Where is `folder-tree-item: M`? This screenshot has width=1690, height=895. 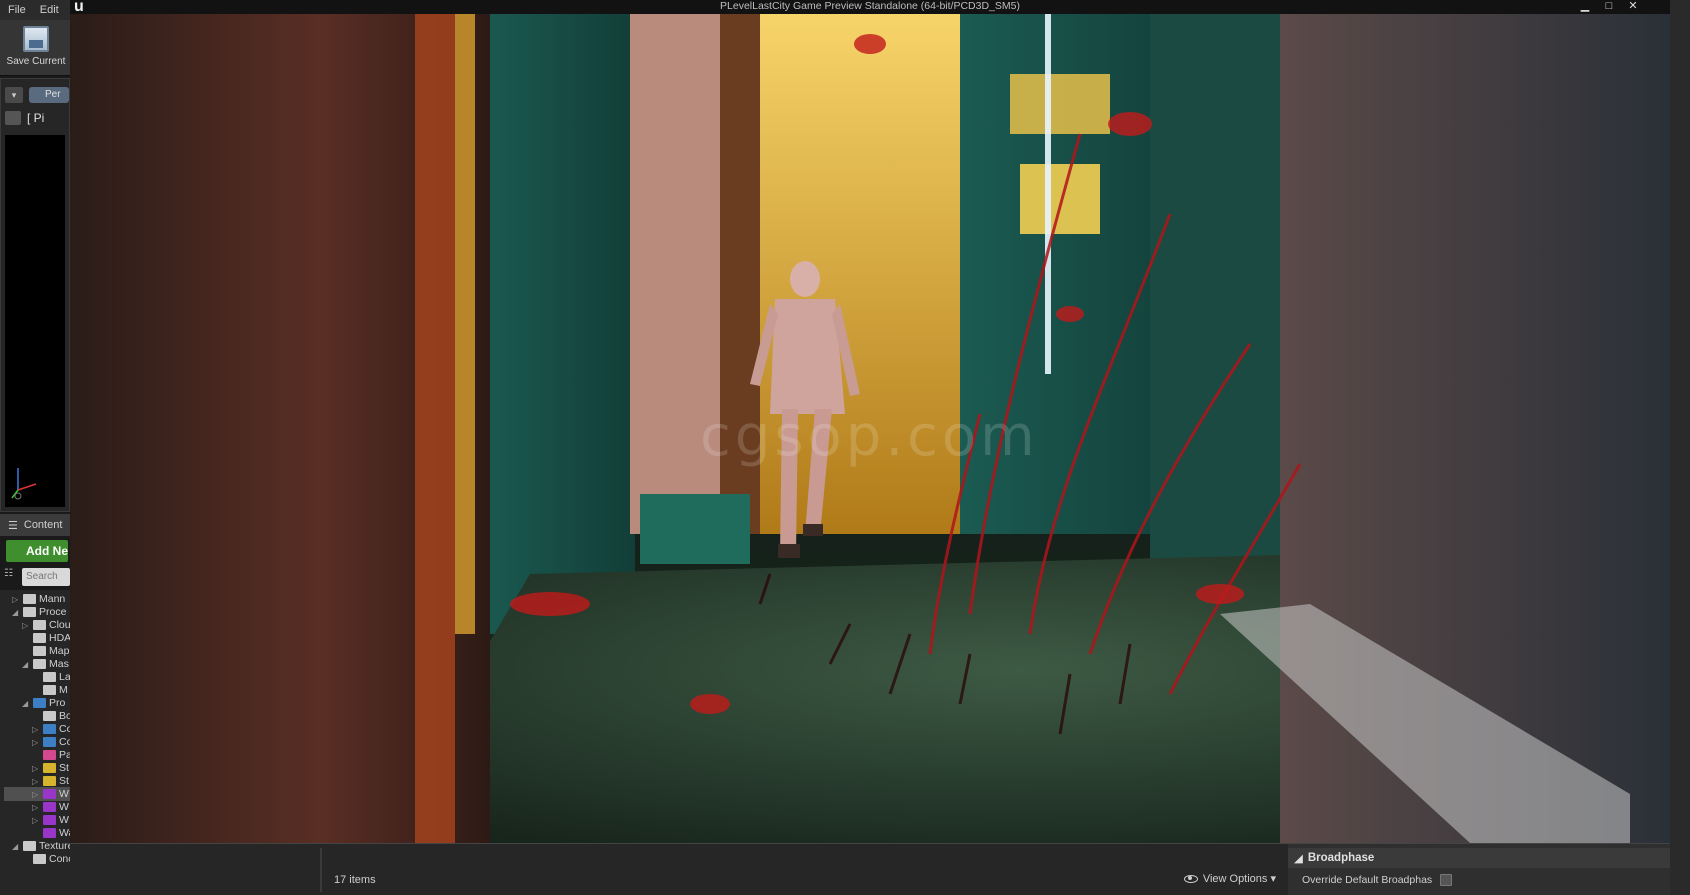
folder-tree-item: M is located at coordinates (50, 690).